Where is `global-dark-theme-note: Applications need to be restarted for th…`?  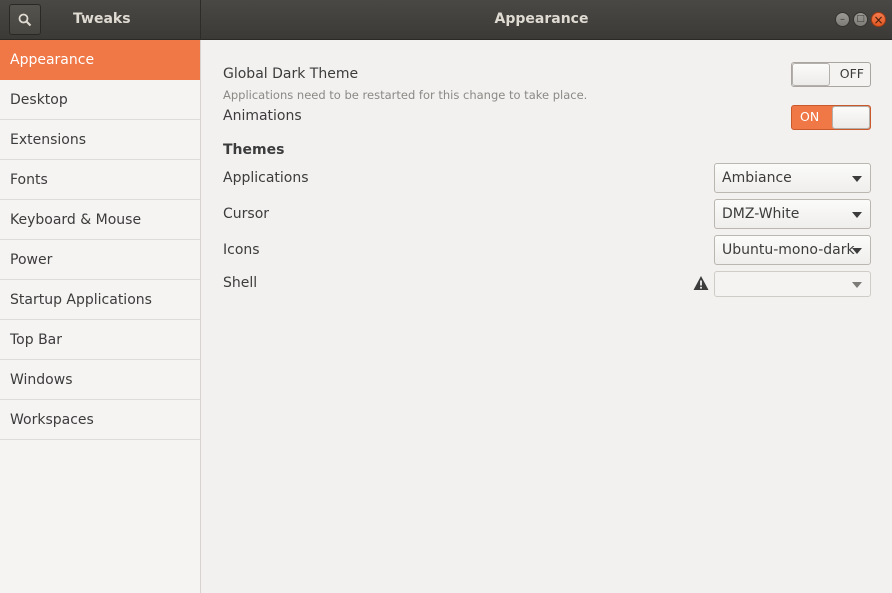 global-dark-theme-note: Applications need to be restarted for th… is located at coordinates (405, 95).